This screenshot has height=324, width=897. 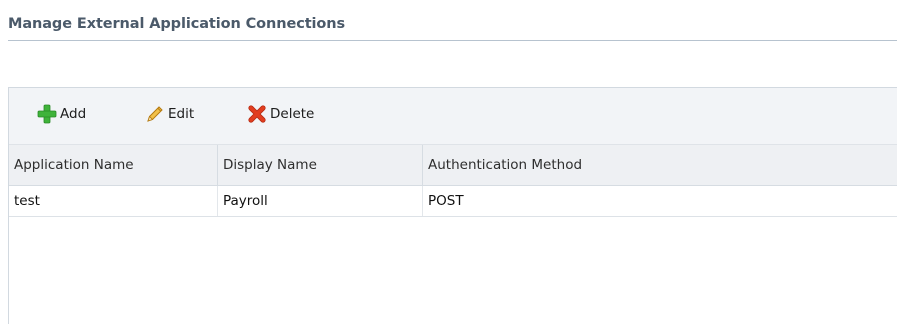 What do you see at coordinates (320, 165) in the screenshot?
I see `column-header-display-name: Display Name` at bounding box center [320, 165].